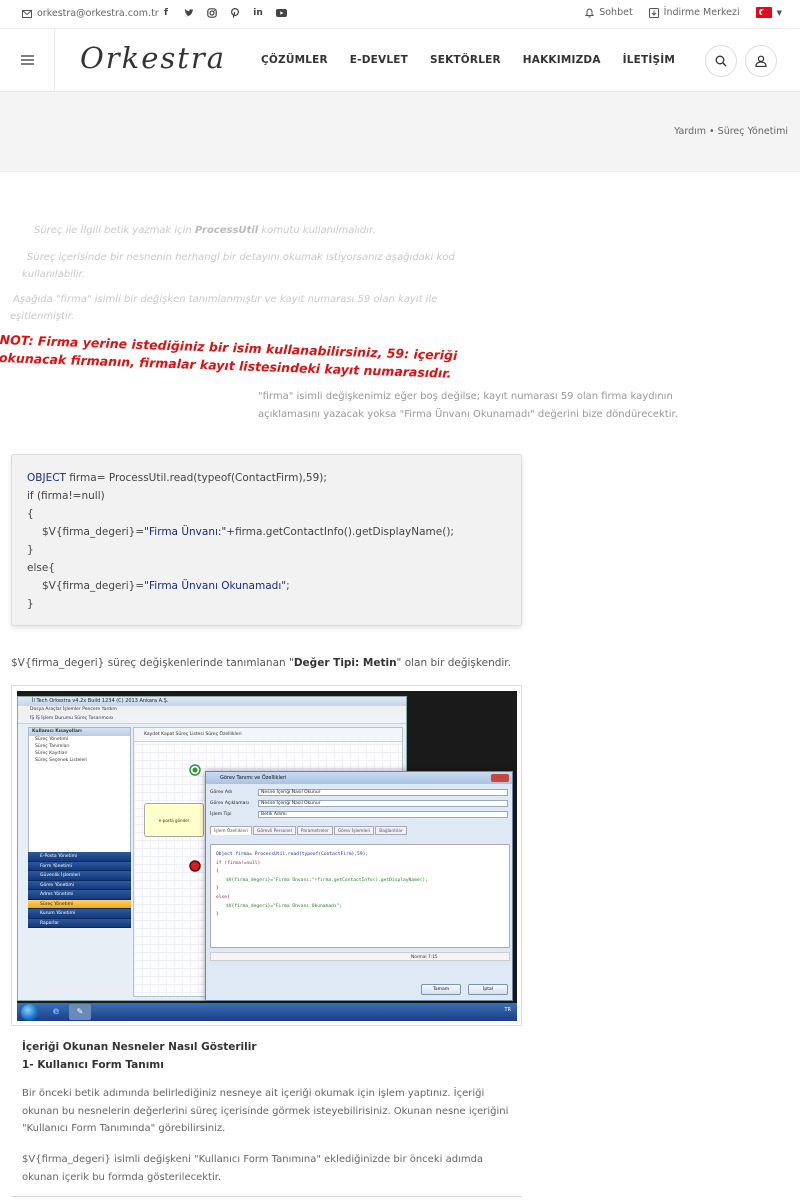 Image resolution: width=800 pixels, height=1200 pixels. What do you see at coordinates (215, 586) in the screenshot?
I see `code-string: "Firma Ünvanı Okunamadı"` at bounding box center [215, 586].